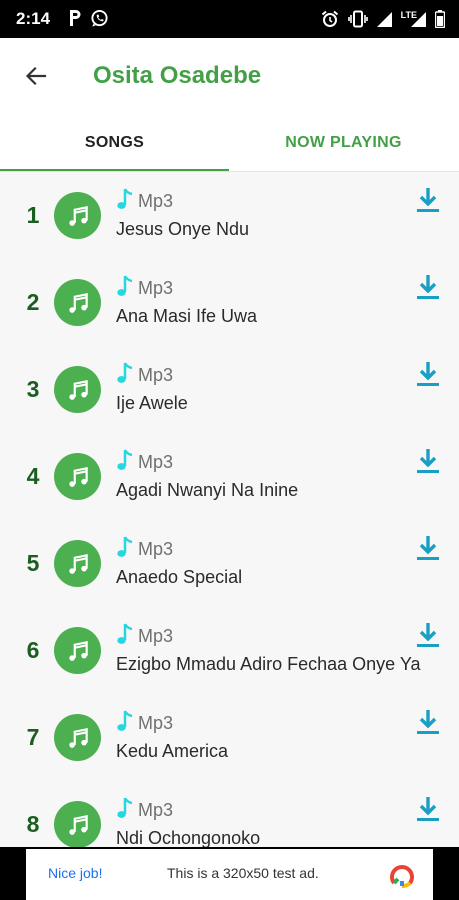  What do you see at coordinates (33, 302) in the screenshot?
I see `song-number: 2` at bounding box center [33, 302].